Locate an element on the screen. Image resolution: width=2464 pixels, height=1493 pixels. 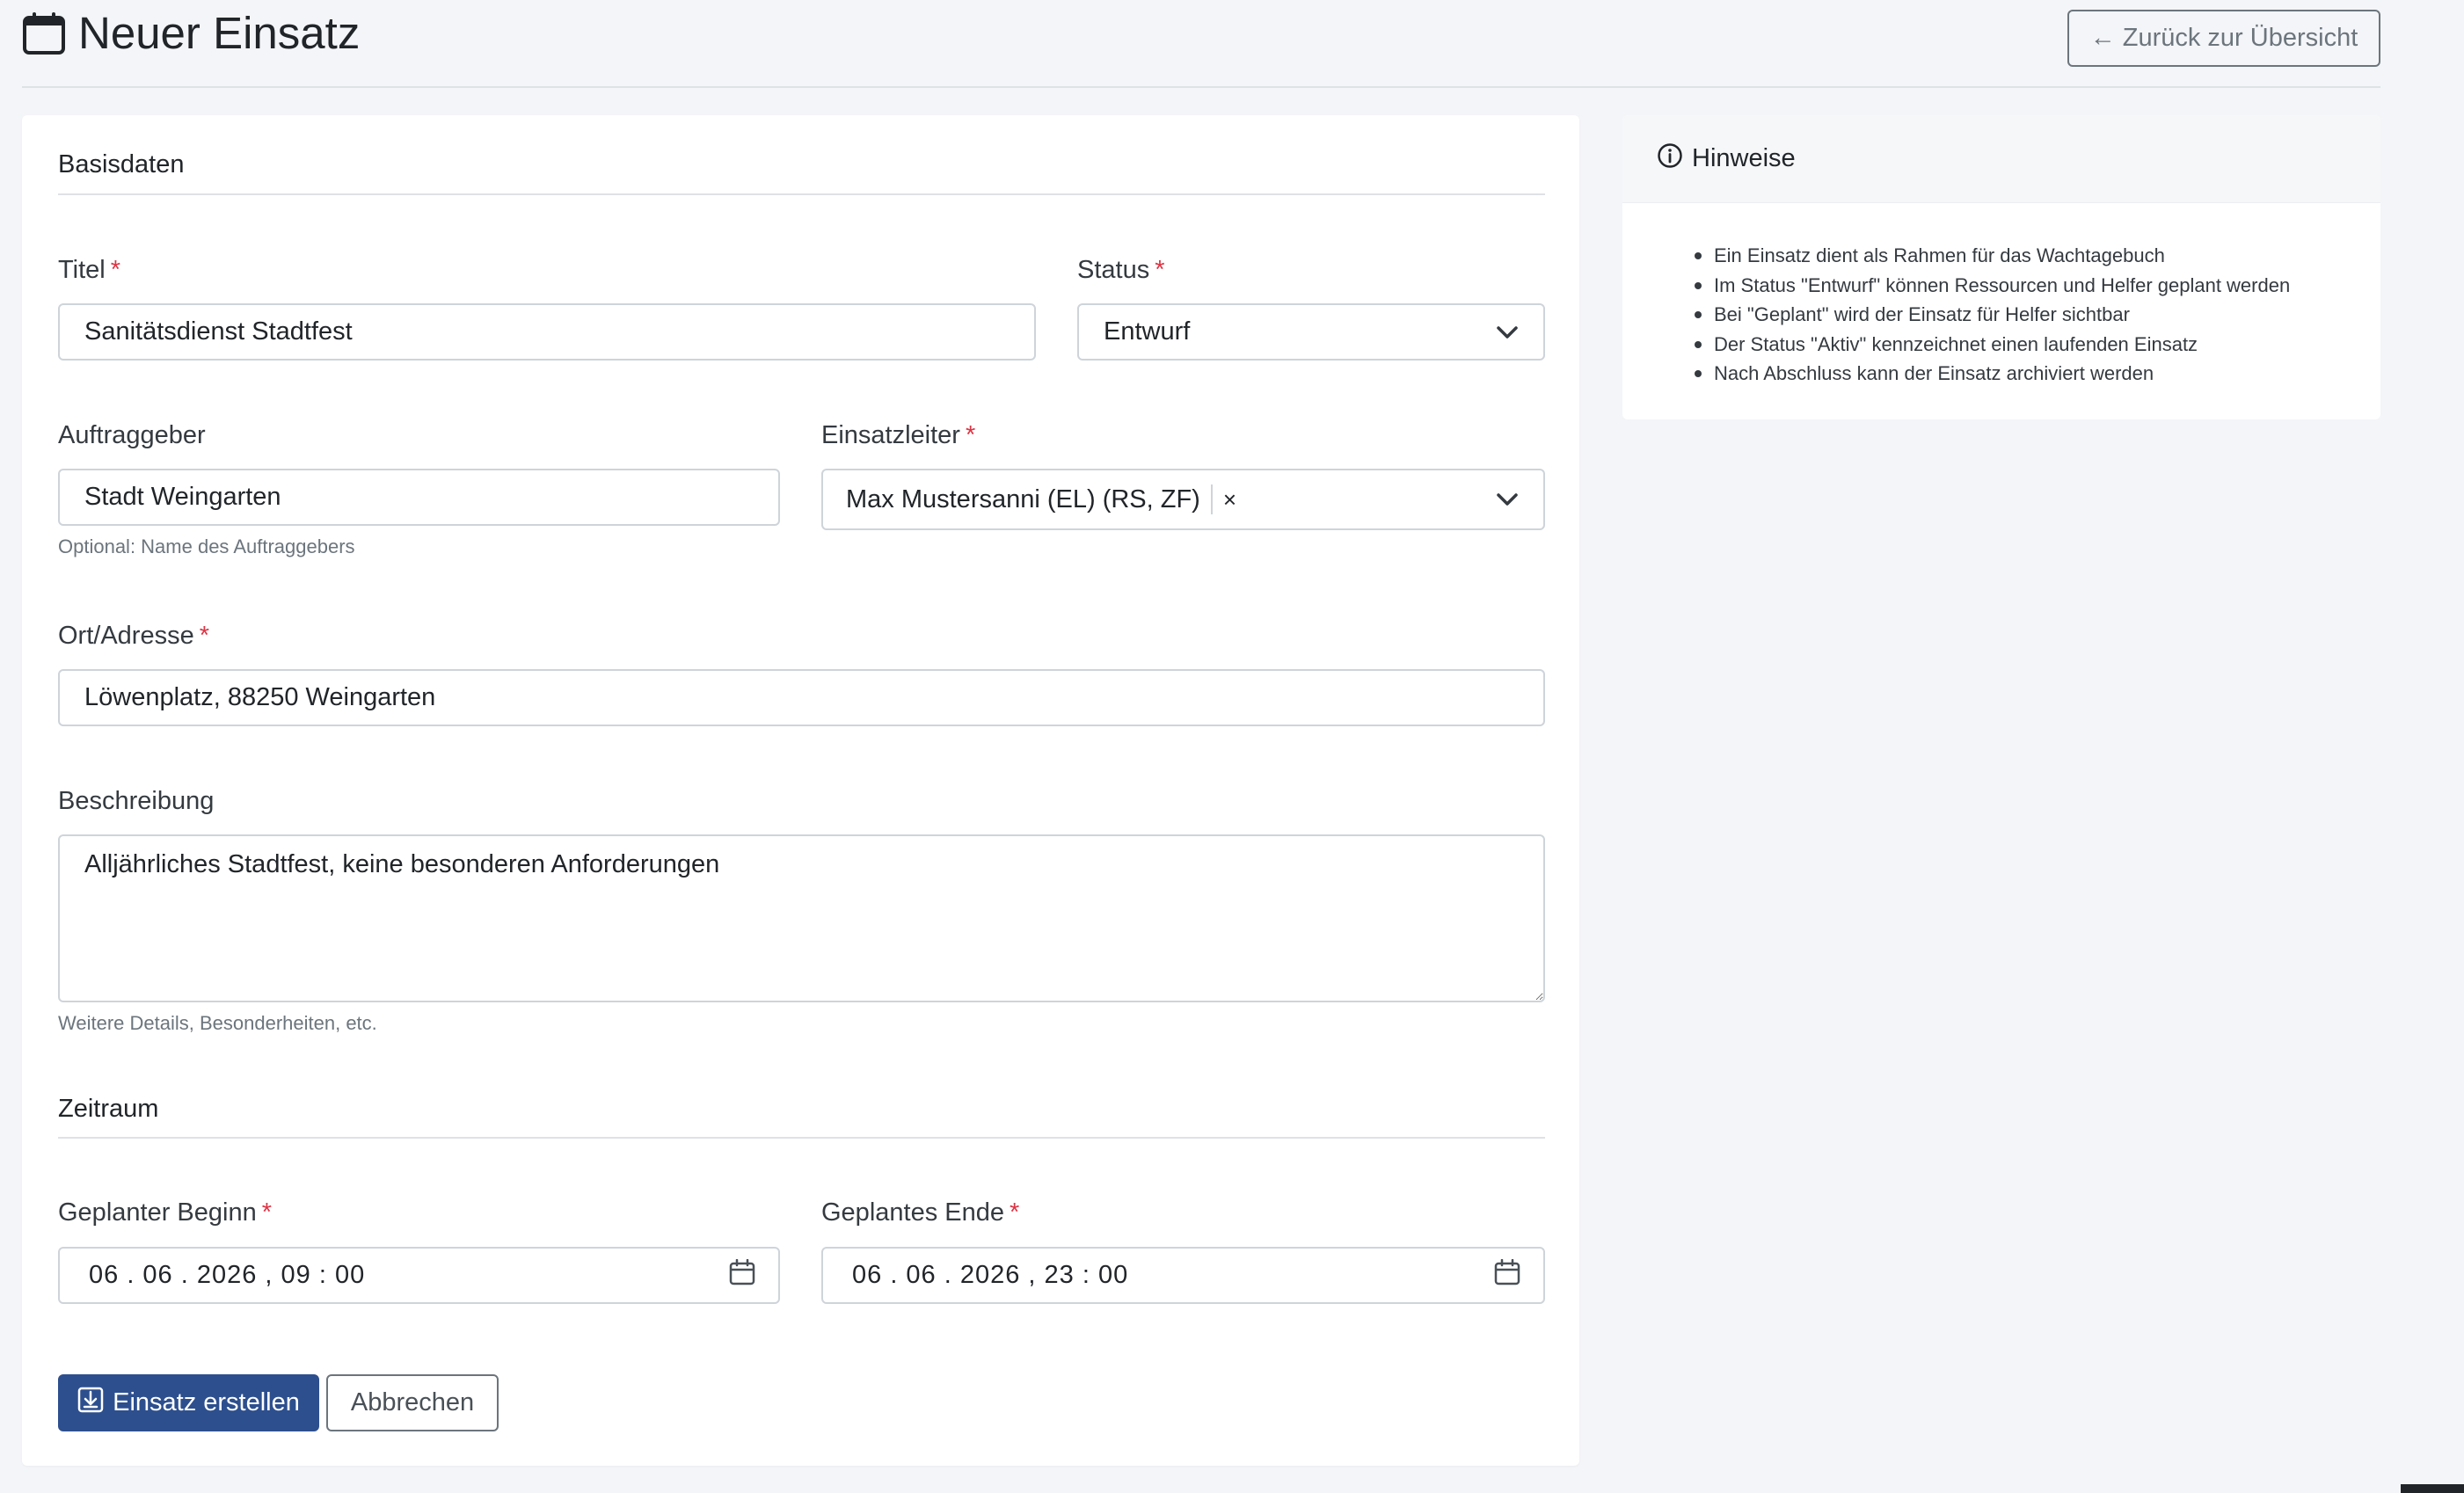
back-button-label: Zurück zur Übersicht is located at coordinates (2240, 38).